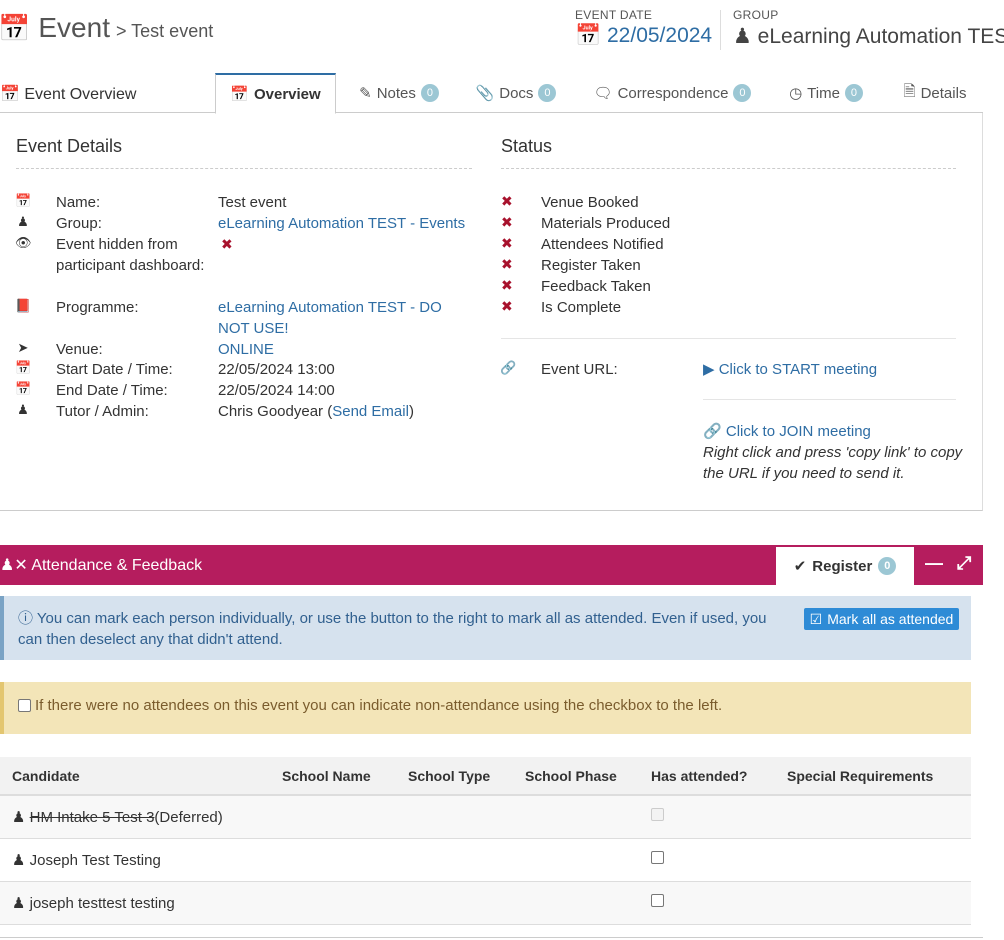  Describe the element at coordinates (527, 146) in the screenshot. I see `status-heading: Status` at that location.